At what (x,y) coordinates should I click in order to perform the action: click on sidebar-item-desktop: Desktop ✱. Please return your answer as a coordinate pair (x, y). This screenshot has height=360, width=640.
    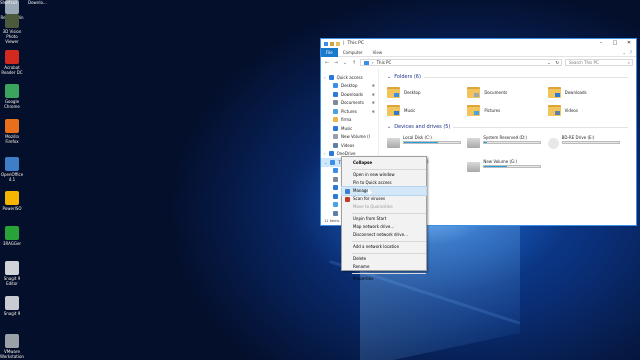
    Looking at the image, I should click on (349, 86).